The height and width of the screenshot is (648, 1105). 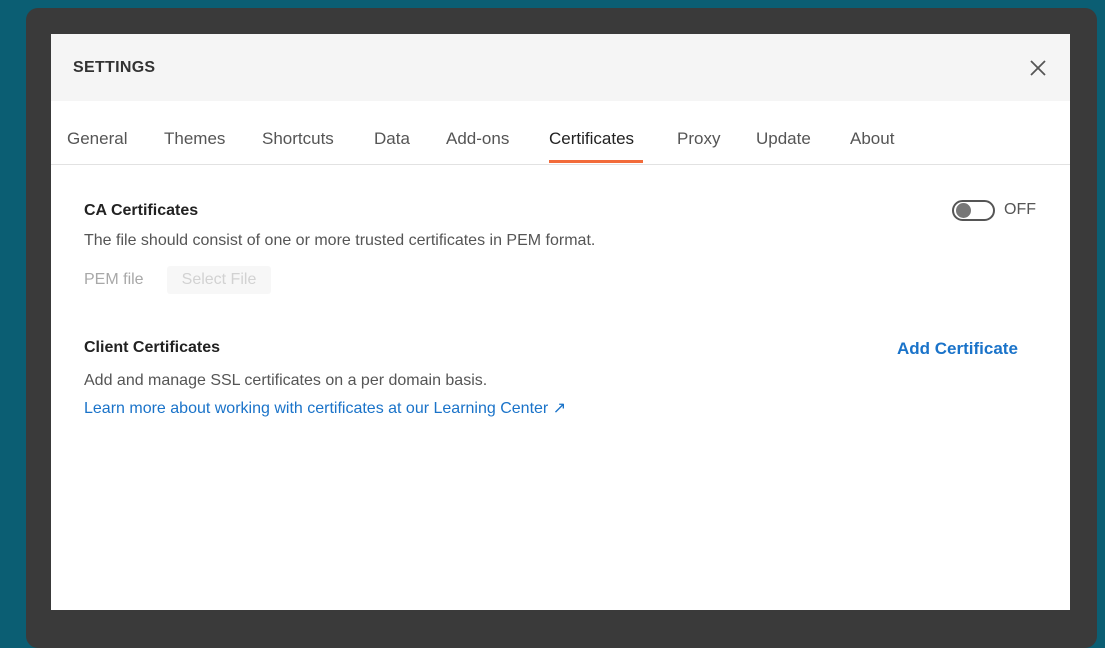 What do you see at coordinates (591, 139) in the screenshot?
I see `tab-certificates: Certificates` at bounding box center [591, 139].